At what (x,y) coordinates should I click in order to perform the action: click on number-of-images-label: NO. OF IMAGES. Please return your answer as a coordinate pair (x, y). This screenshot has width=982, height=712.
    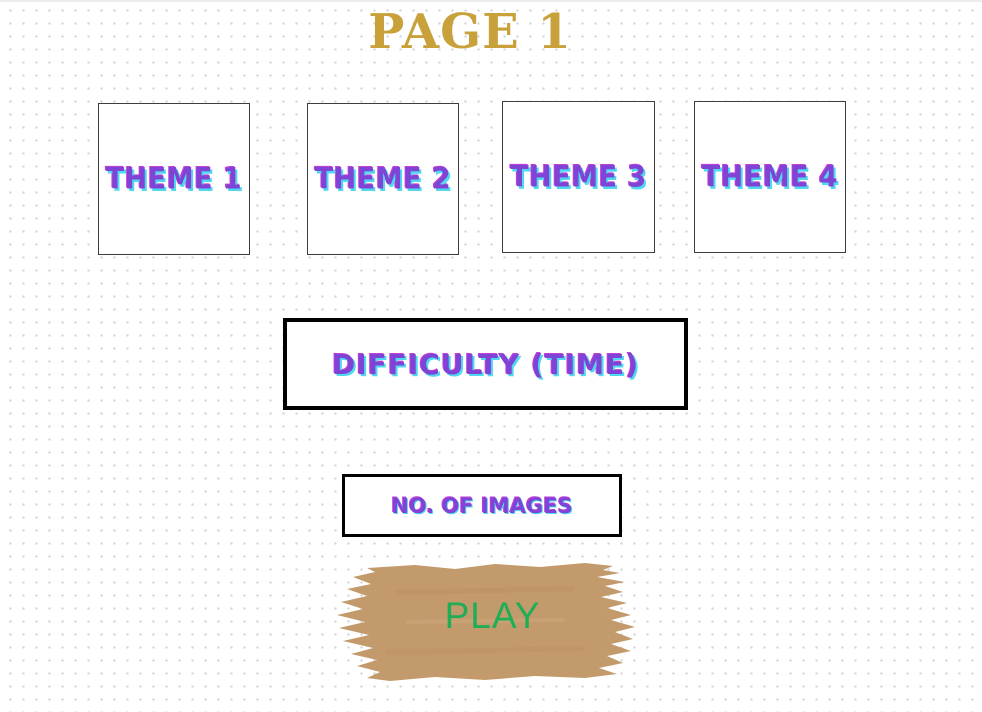
    Looking at the image, I should click on (482, 505).